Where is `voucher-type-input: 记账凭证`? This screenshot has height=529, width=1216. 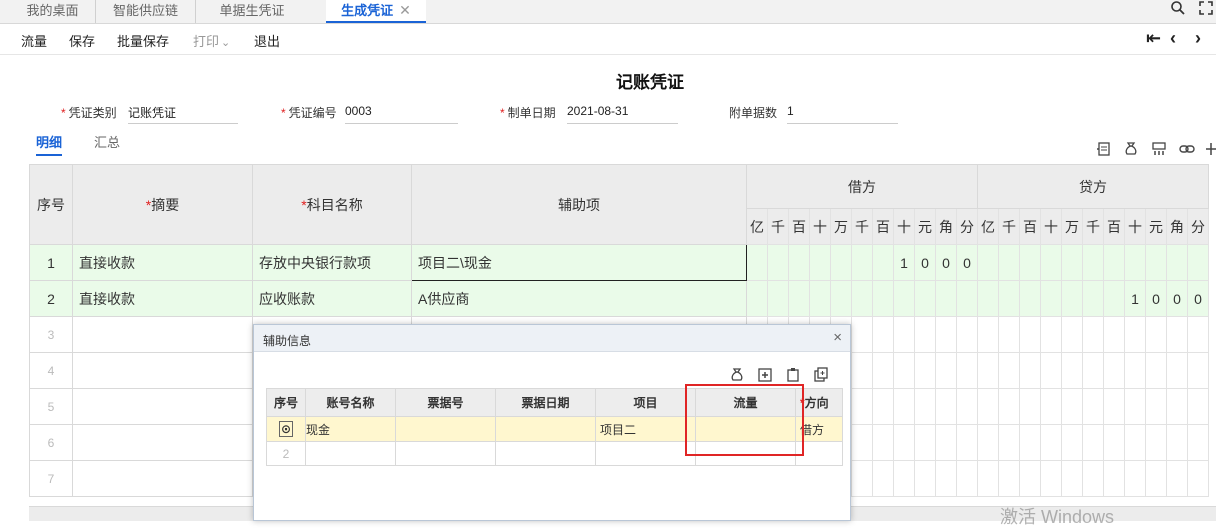
voucher-type-input: 记账凭证 is located at coordinates (183, 114).